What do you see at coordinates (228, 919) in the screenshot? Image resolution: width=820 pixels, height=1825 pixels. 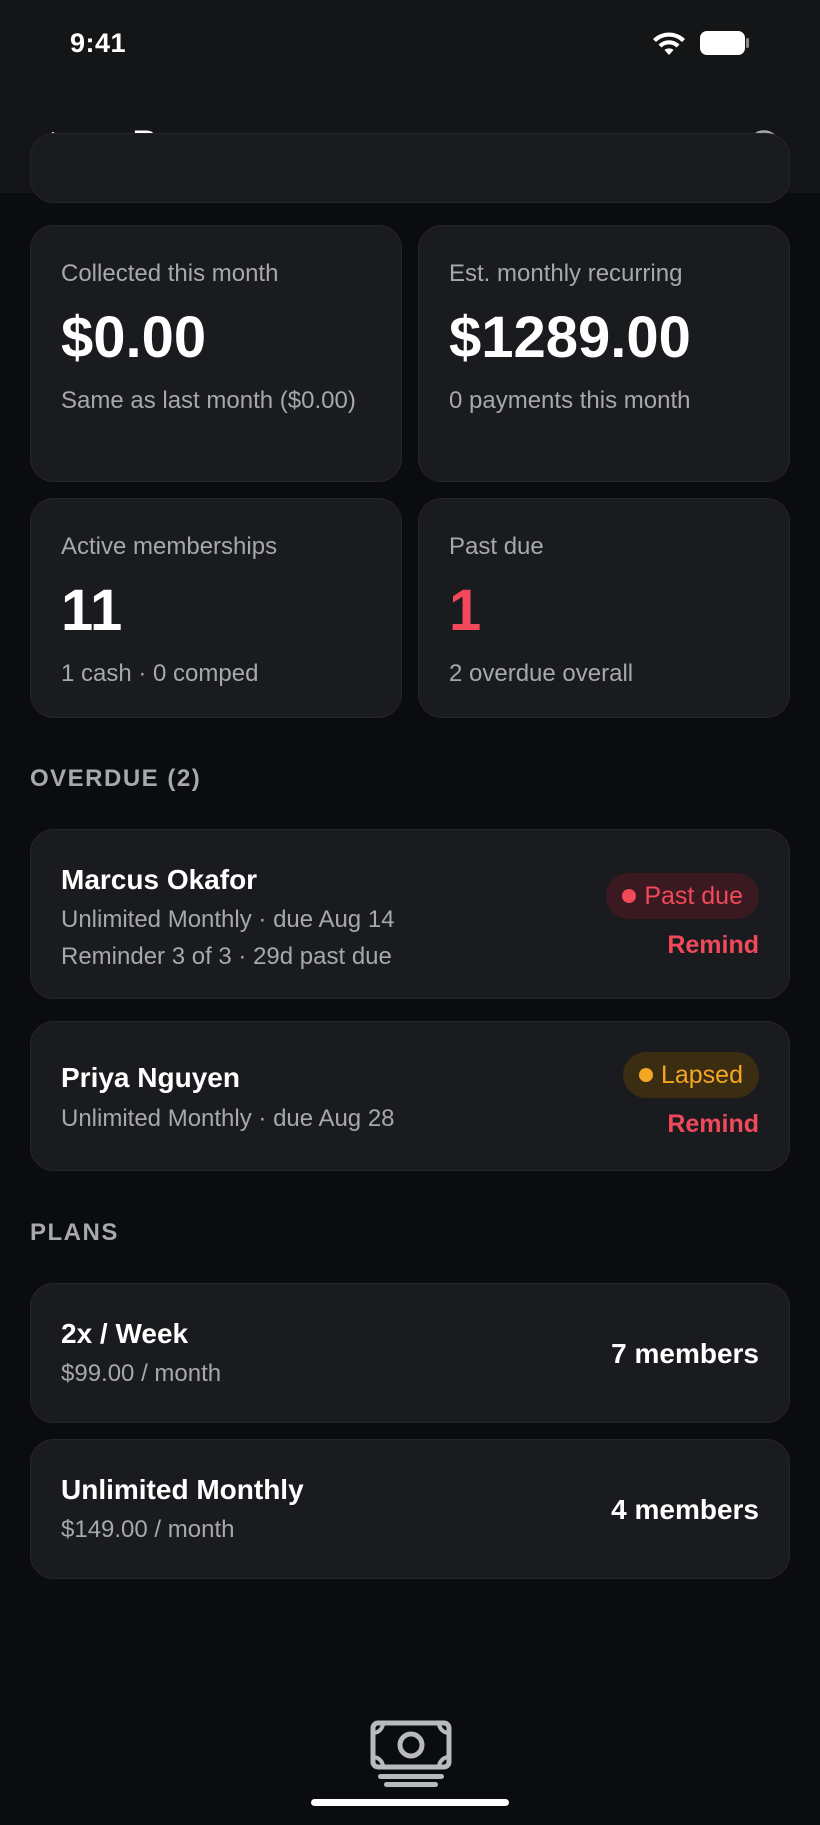 I see `member-plan-due: Unlimited Monthly · due Aug 14` at bounding box center [228, 919].